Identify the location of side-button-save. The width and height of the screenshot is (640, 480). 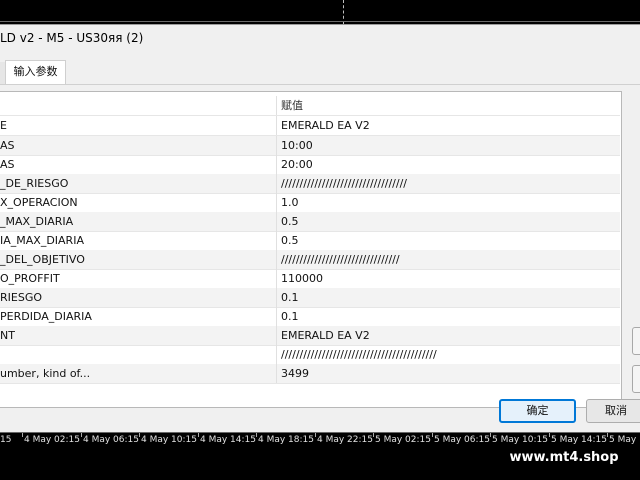
(636, 379).